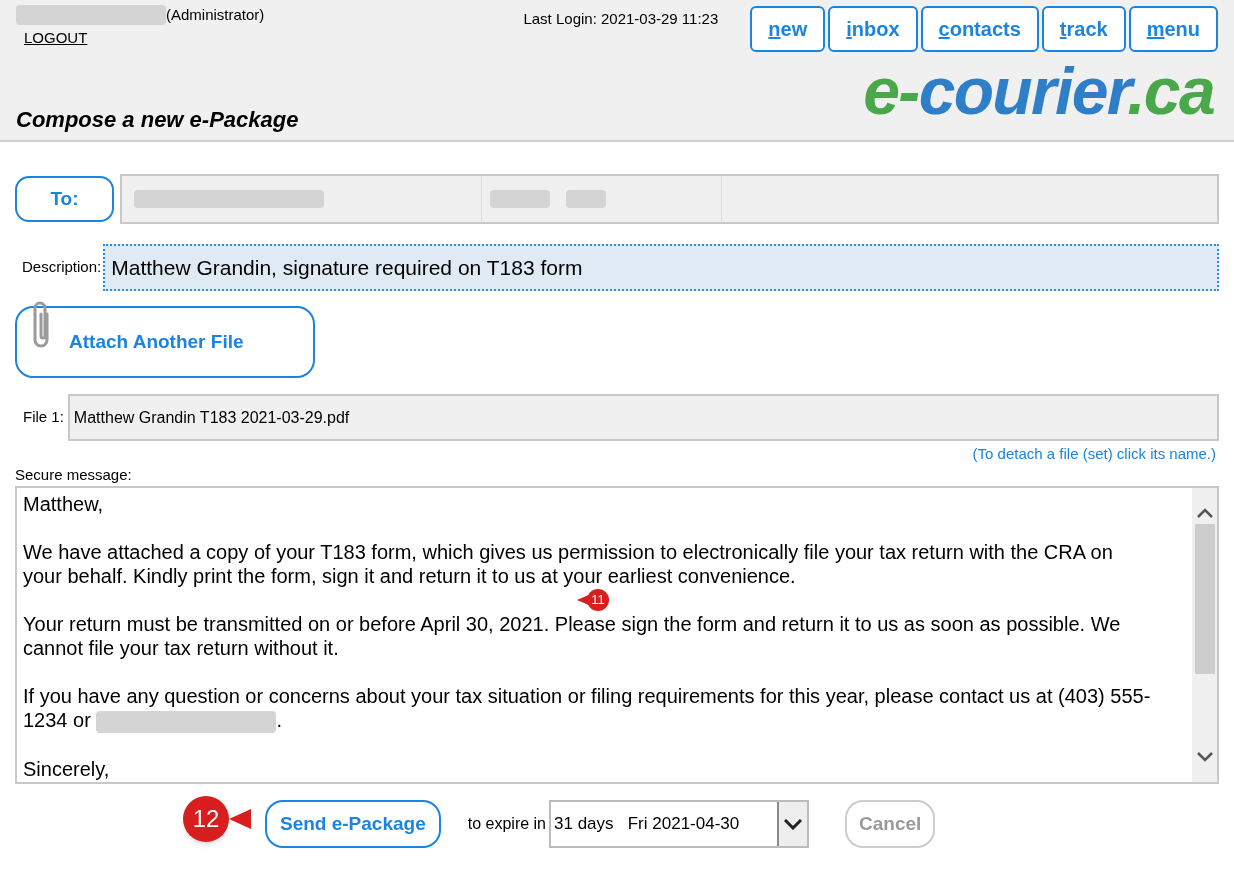 The width and height of the screenshot is (1234, 875). I want to click on message-paragraph: Your return must be transmitted on or before April 30, 2021. Please sign the form and return it to us as soon as possible. We cannot file your tax return without it., so click(572, 636).